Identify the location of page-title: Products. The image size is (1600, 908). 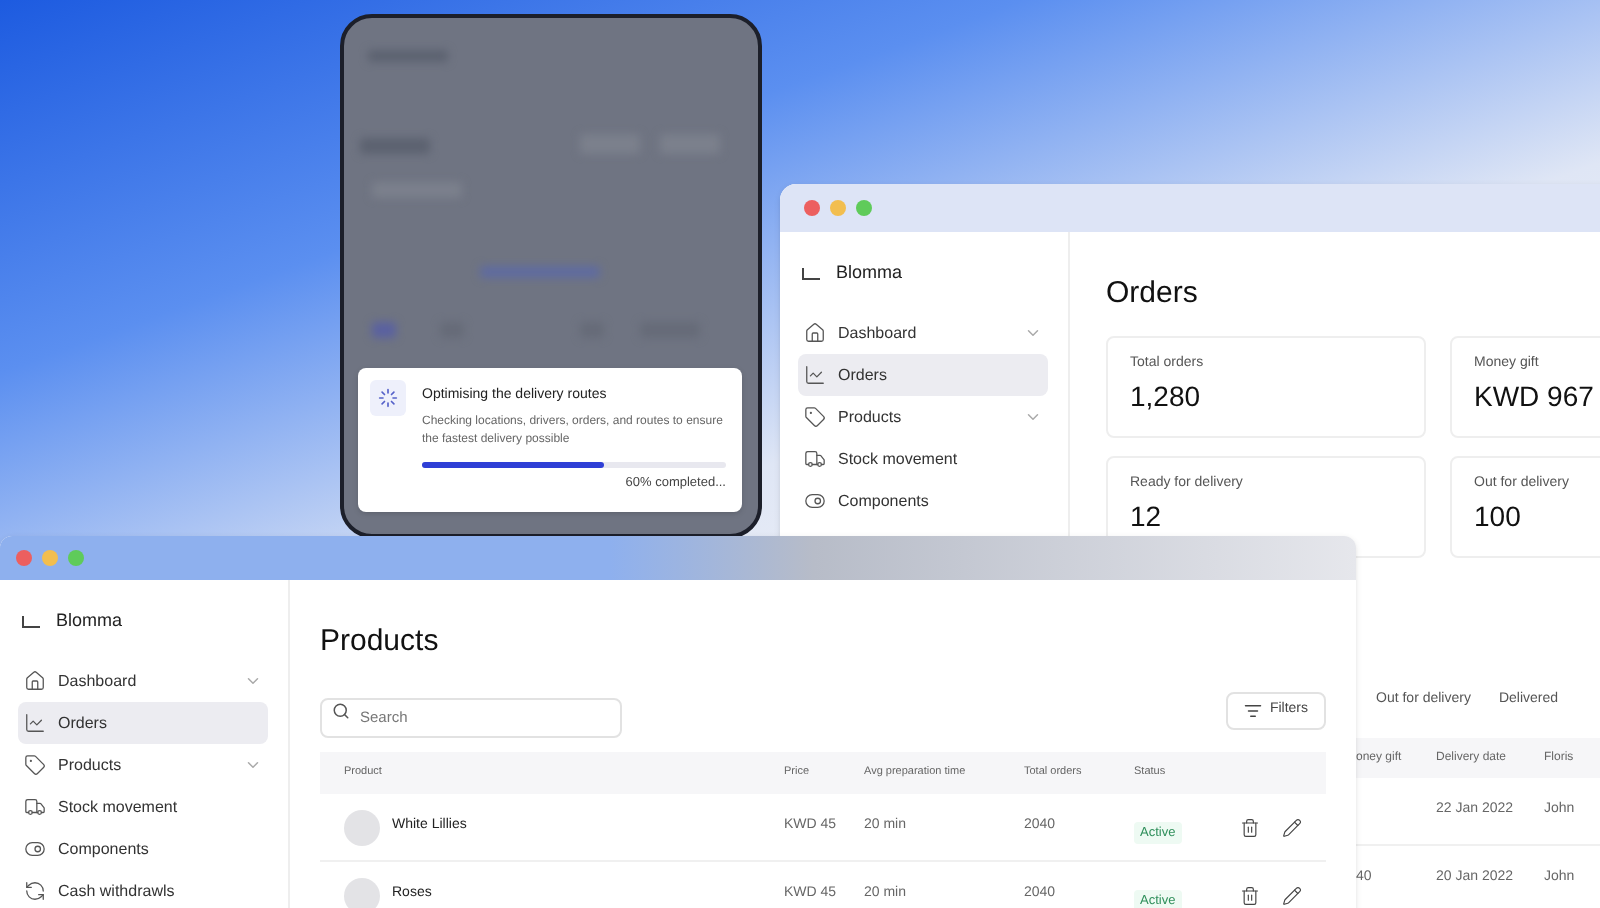
(380, 642).